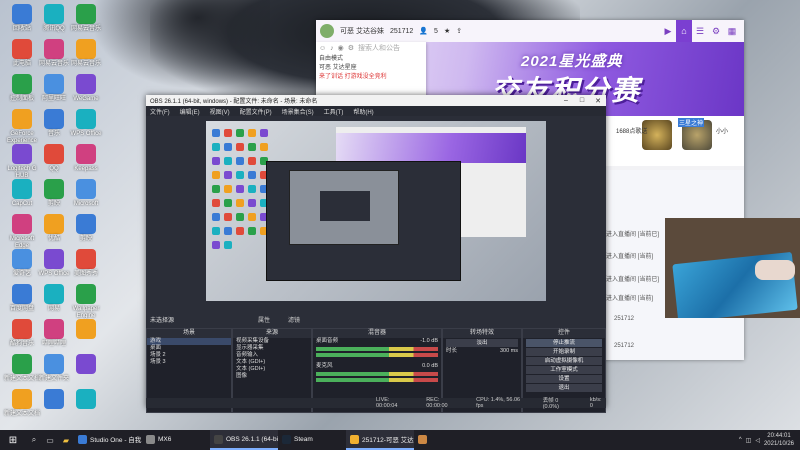 The width and height of the screenshot is (800, 450). I want to click on desktop-icon: 美图秀秀, so click(86, 263).